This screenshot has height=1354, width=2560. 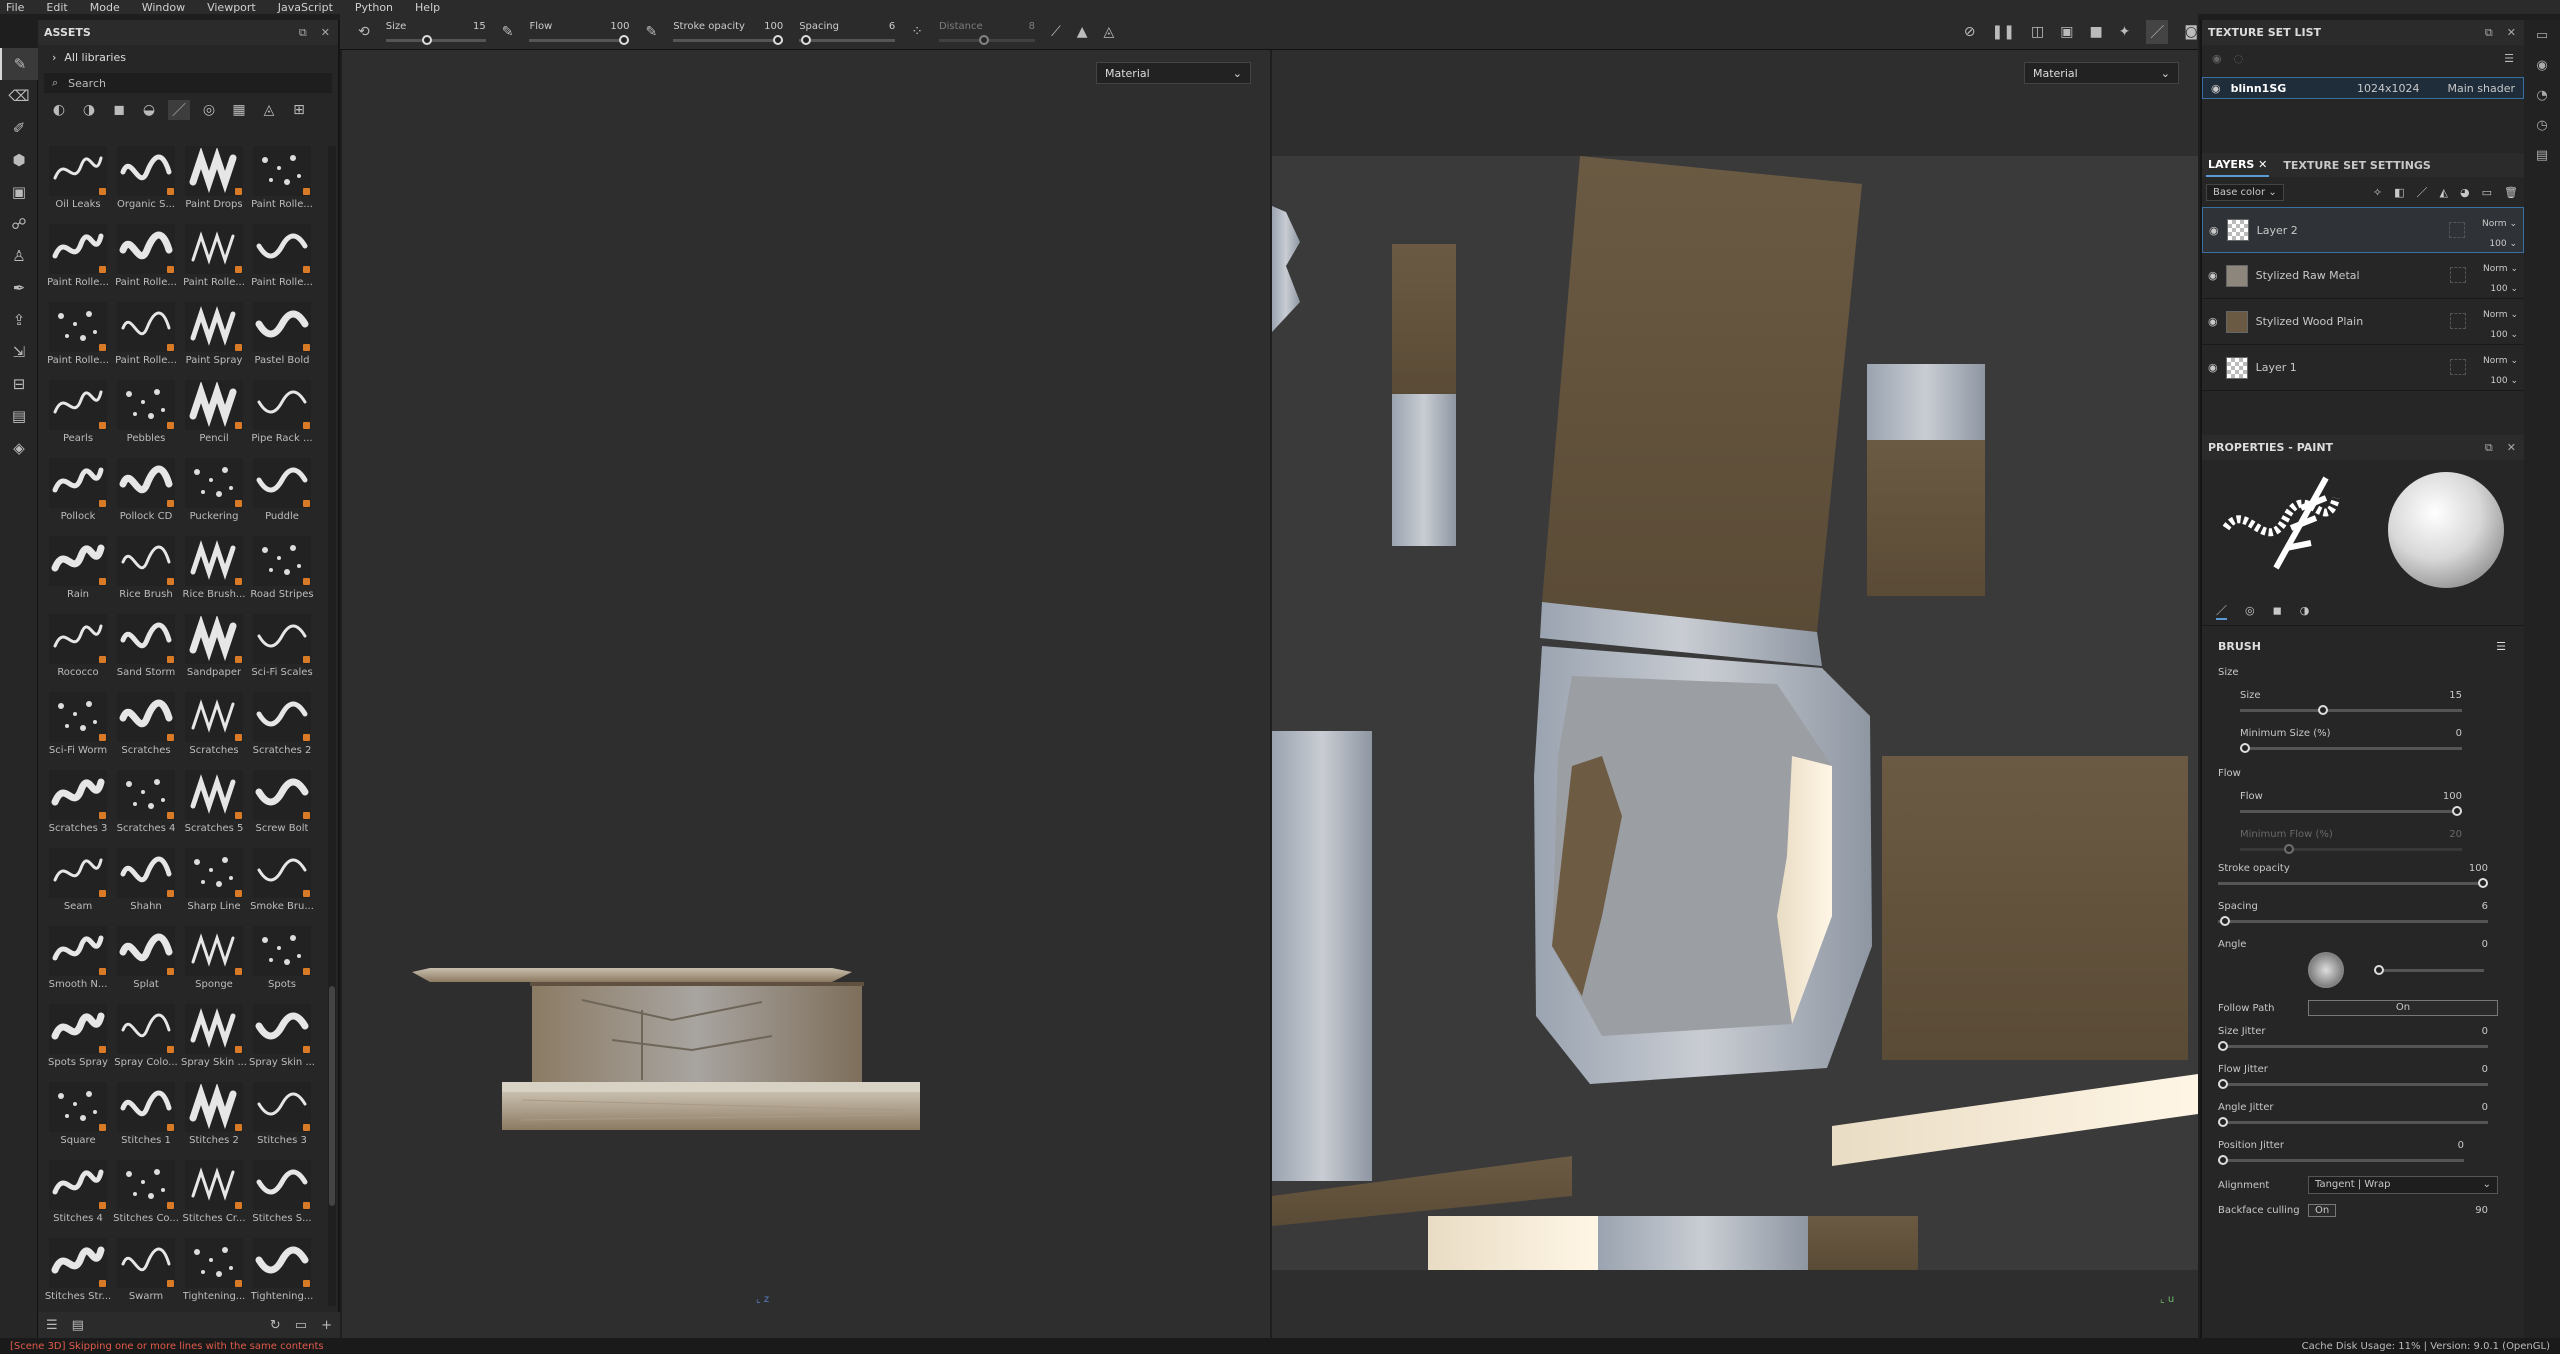 I want to click on brush-asset-tile: Rice Brush, so click(x=146, y=570).